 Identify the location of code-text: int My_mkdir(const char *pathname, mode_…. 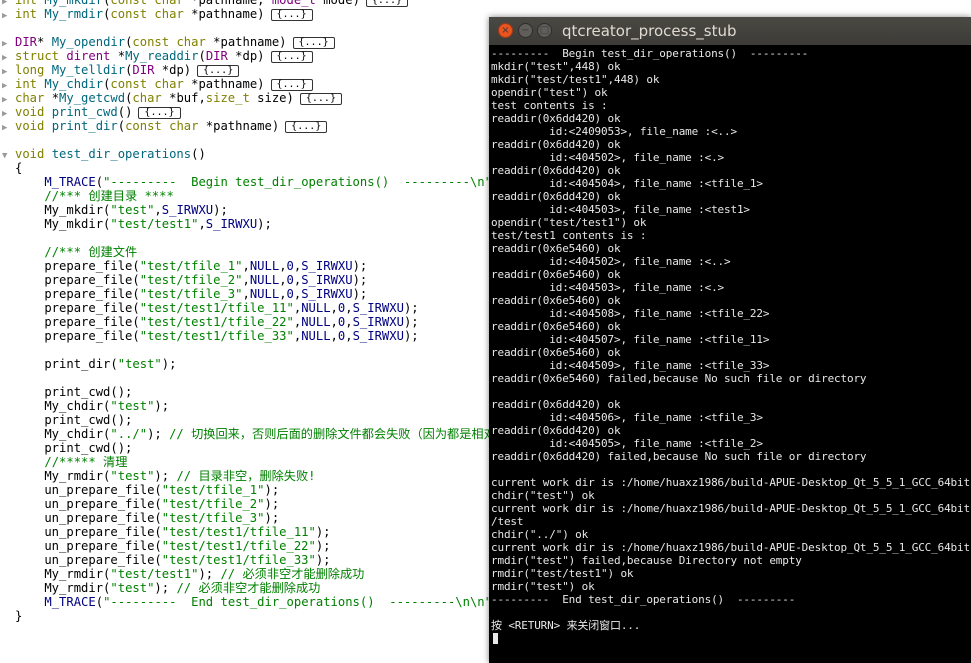
(187, 3).